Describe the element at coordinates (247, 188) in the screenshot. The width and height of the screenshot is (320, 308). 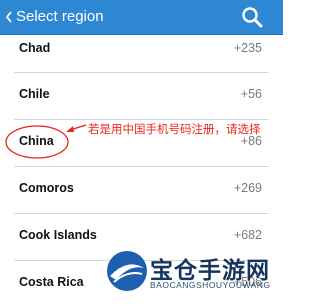
I see `region-code: +269` at that location.